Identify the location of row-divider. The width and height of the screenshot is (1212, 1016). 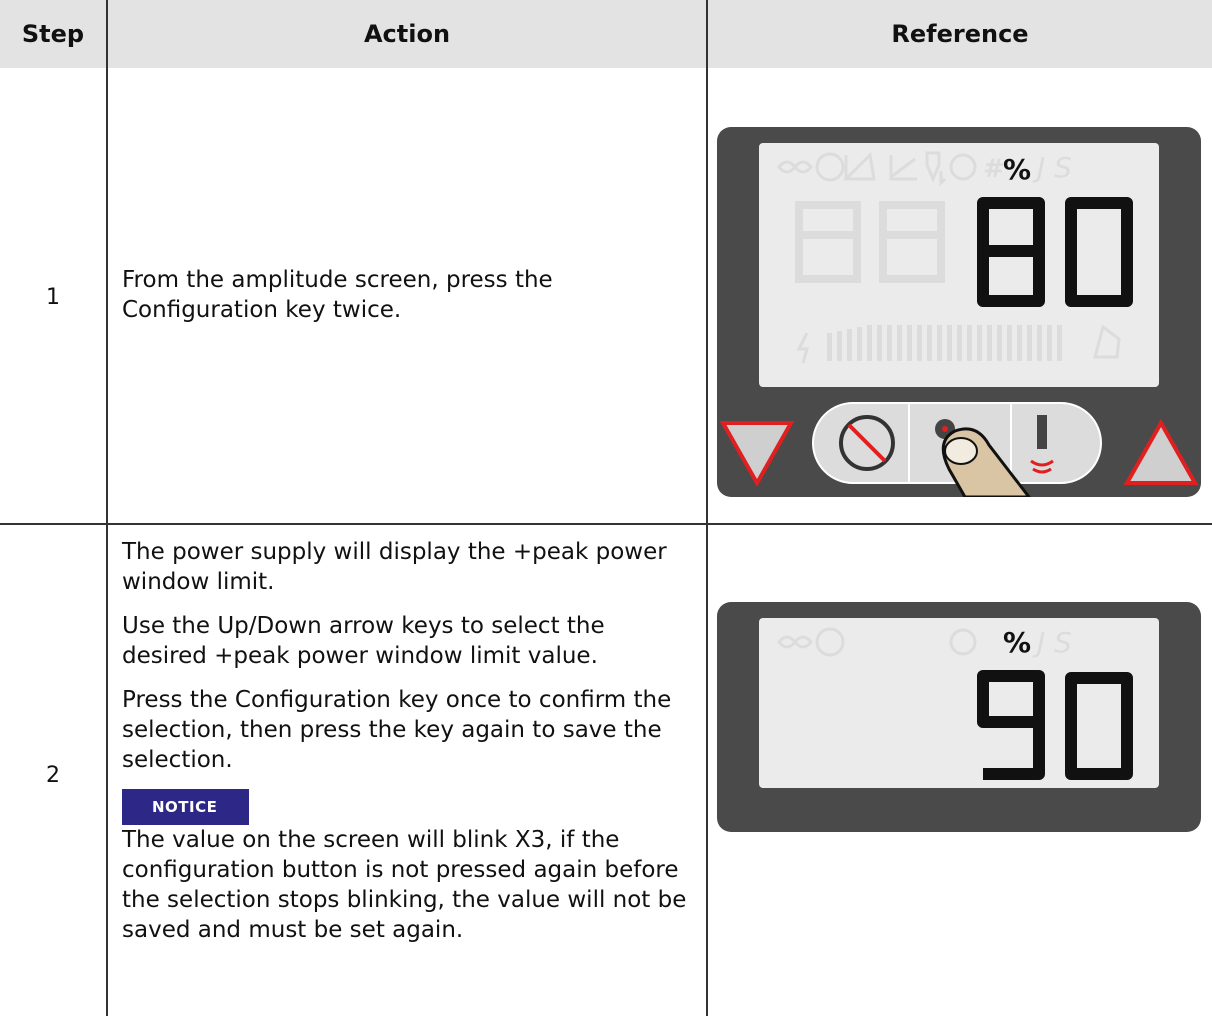
(606, 524).